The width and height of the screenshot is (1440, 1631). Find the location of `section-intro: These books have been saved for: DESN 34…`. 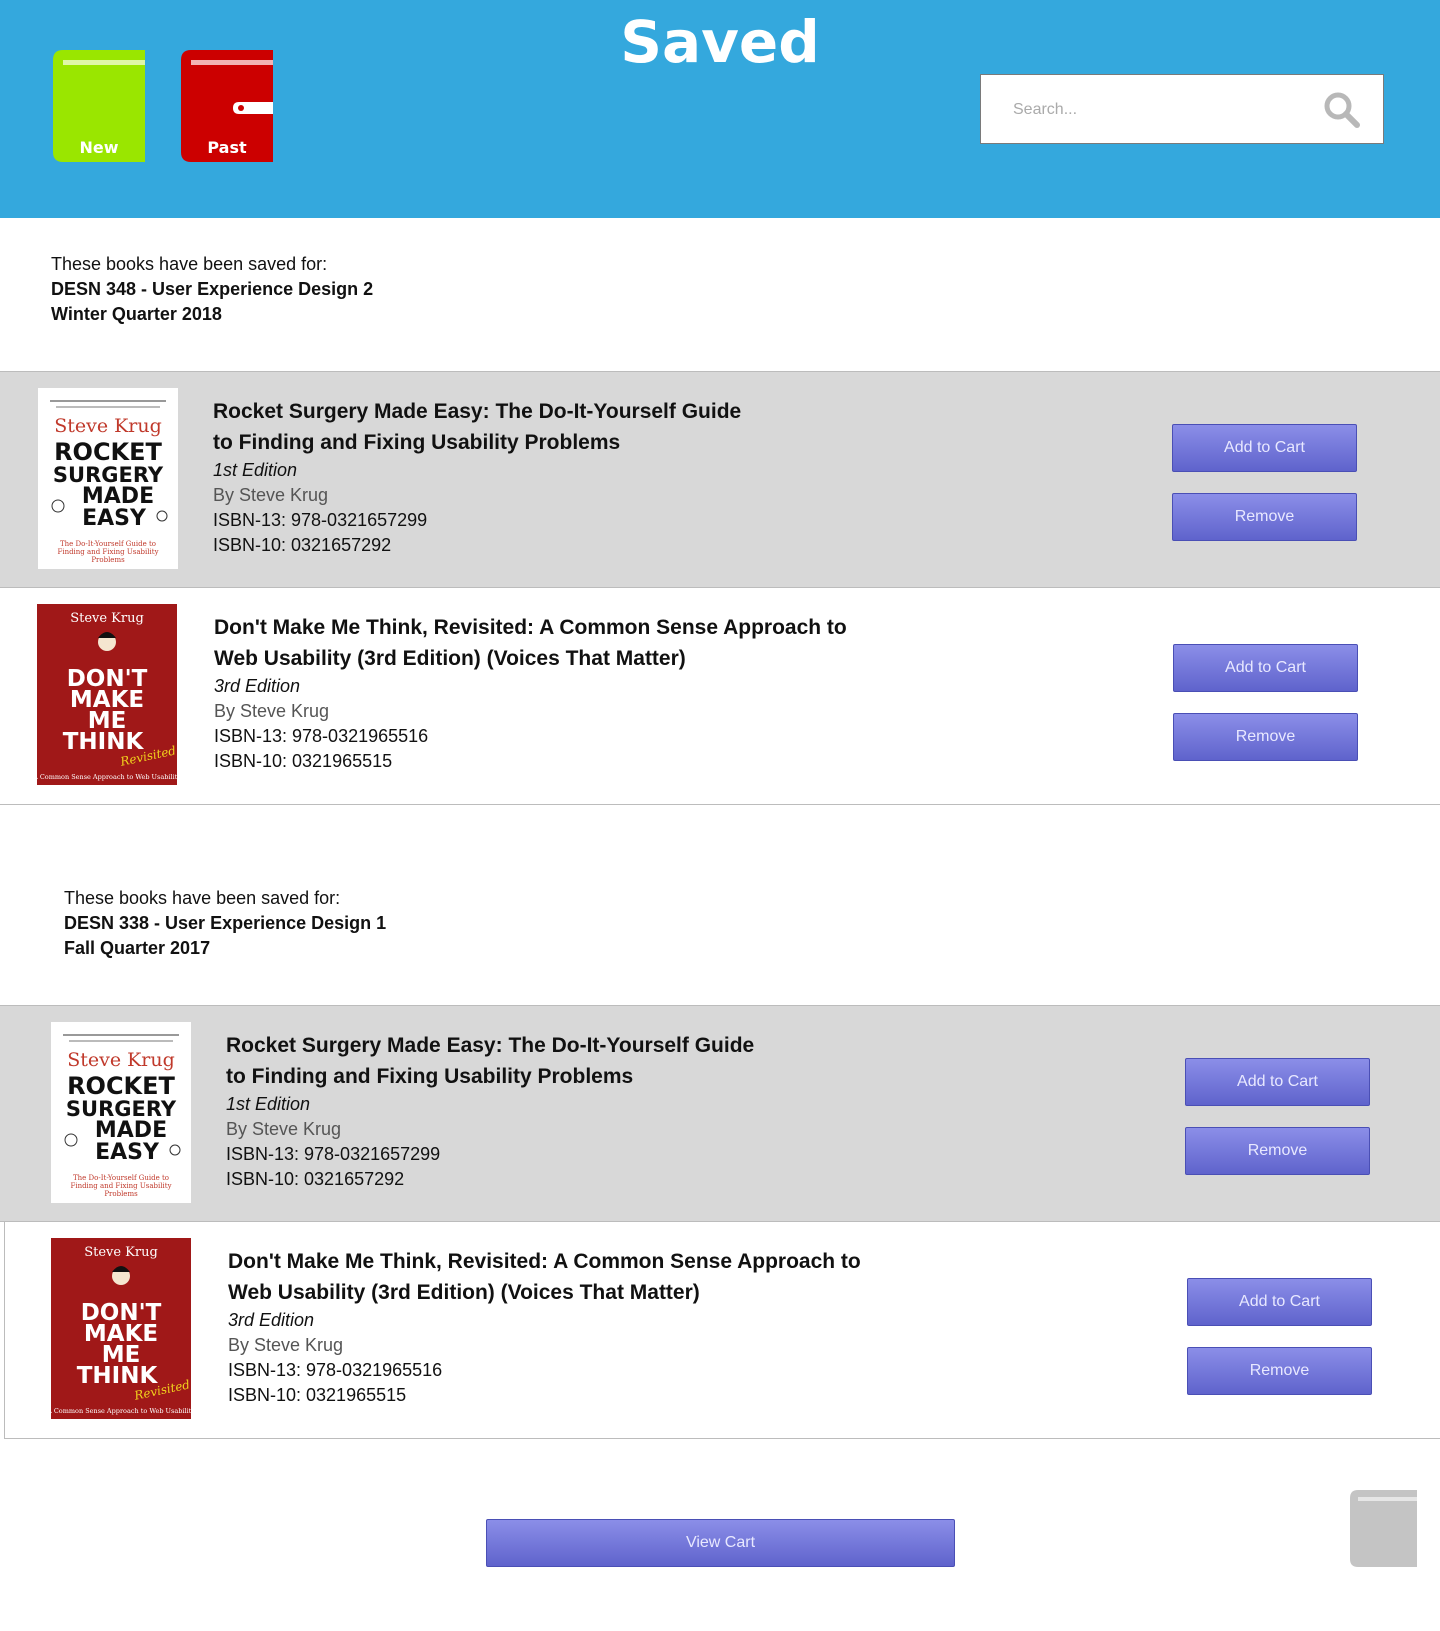

section-intro: These books have been saved for: DESN 34… is located at coordinates (212, 289).